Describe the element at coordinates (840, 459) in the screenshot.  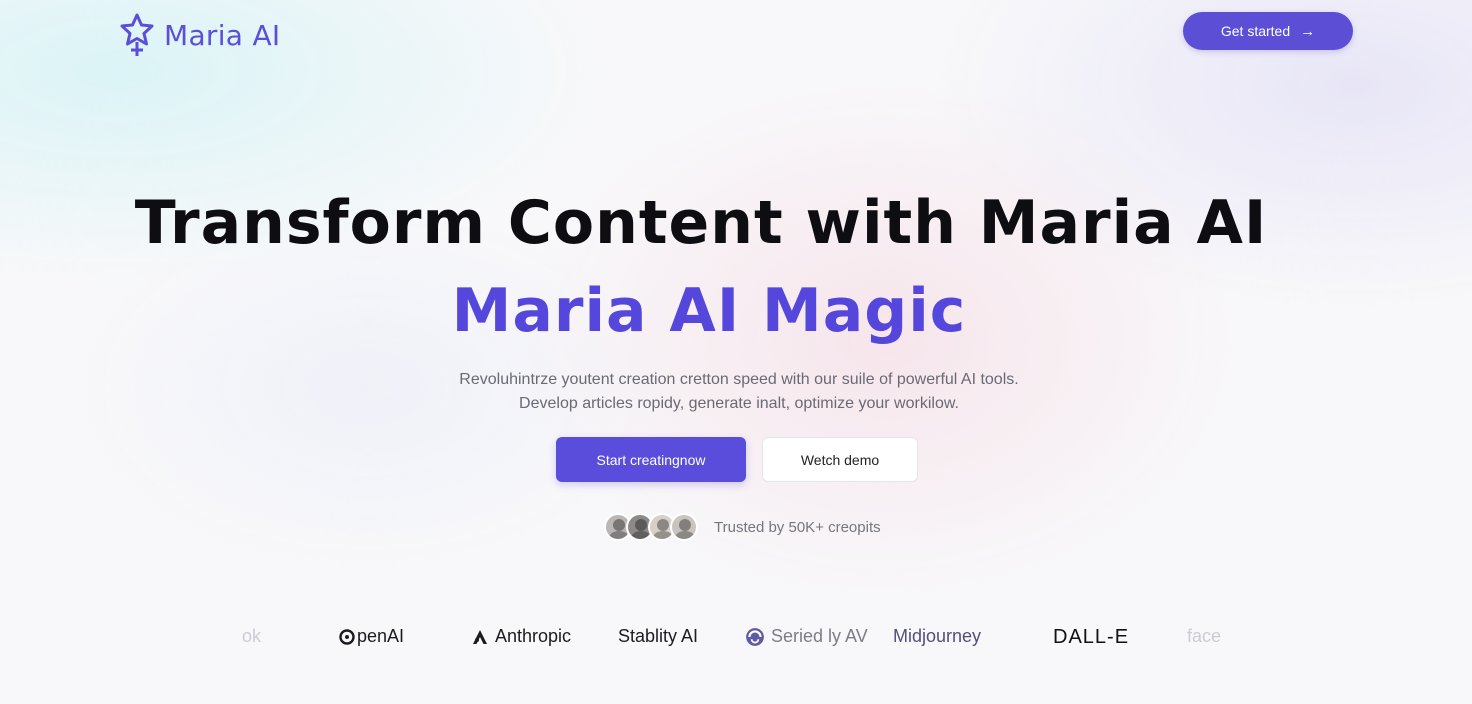
I see `watch-demo-button: Wetch demo` at that location.